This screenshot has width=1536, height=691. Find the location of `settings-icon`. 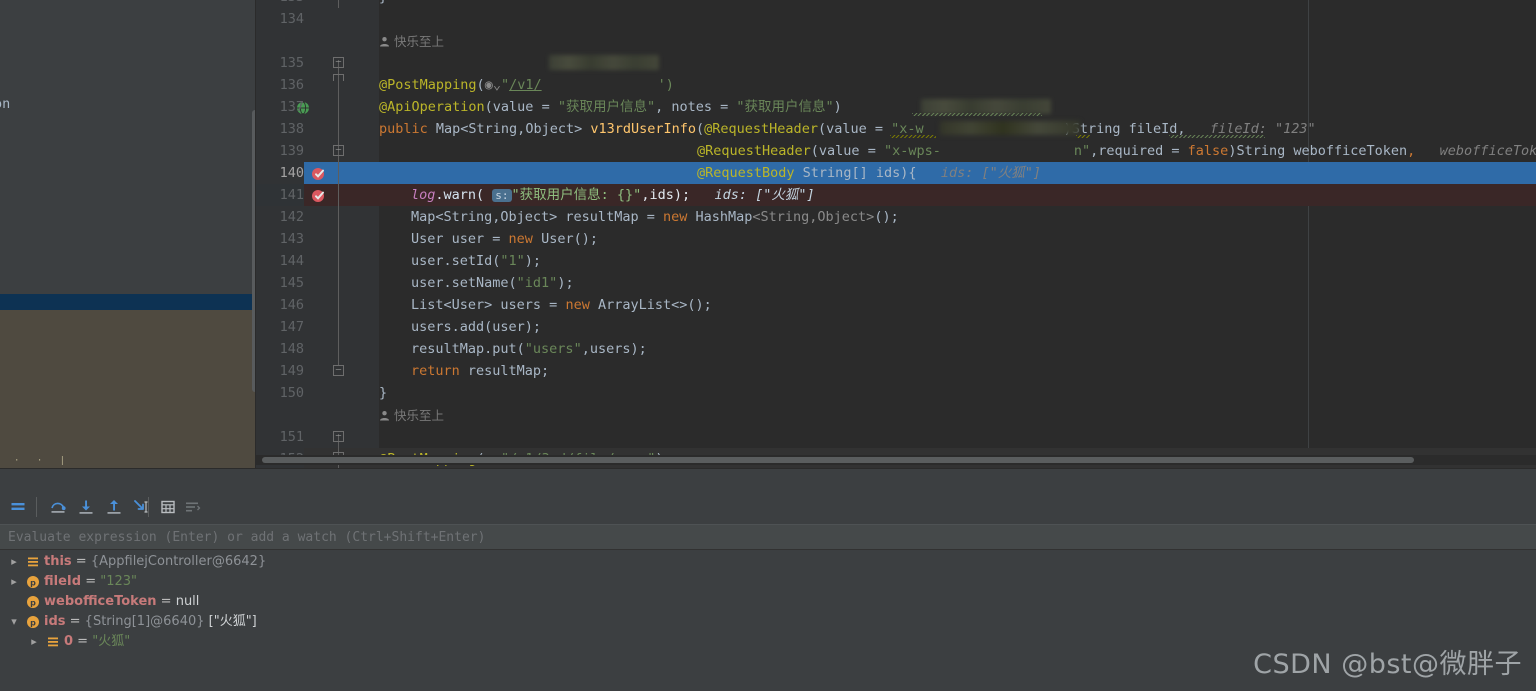

settings-icon is located at coordinates (192, 507).